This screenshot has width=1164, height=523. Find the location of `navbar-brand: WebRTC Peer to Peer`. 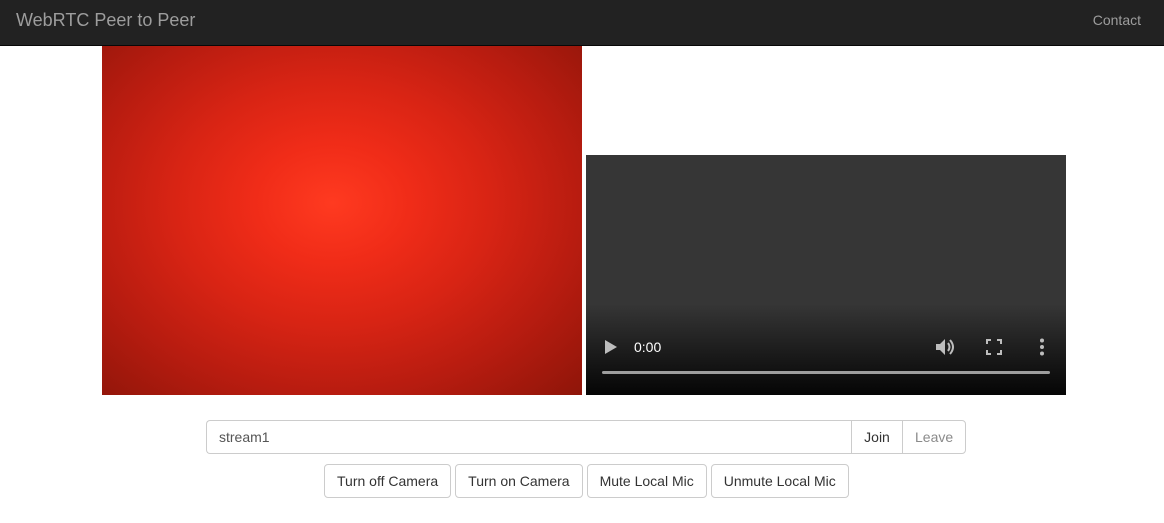

navbar-brand: WebRTC Peer to Peer is located at coordinates (105, 20).